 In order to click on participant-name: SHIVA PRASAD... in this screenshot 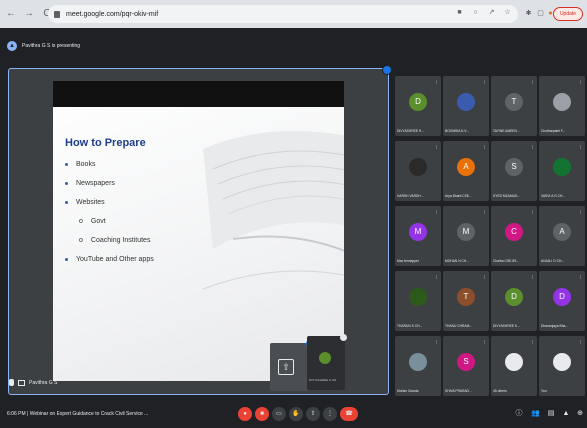, I will do `click(458, 391)`.